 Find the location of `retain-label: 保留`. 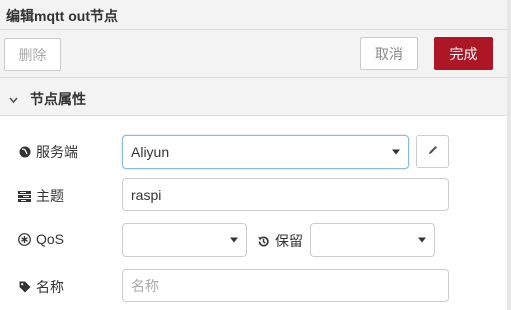

retain-label: 保留 is located at coordinates (280, 241).